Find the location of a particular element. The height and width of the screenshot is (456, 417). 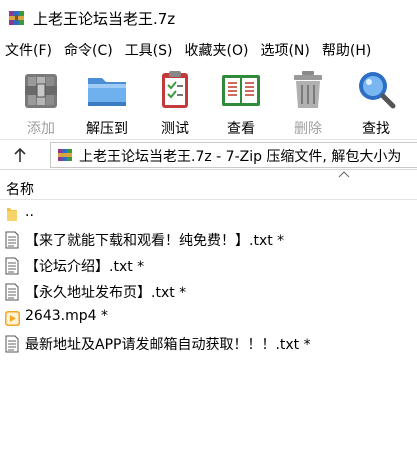

test-button: 测试 is located at coordinates (175, 103).